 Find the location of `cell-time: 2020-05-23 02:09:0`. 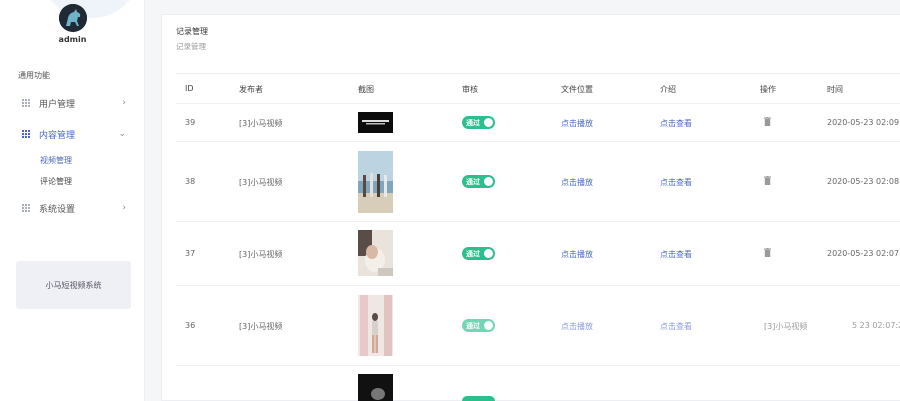

cell-time: 2020-05-23 02:09:0 is located at coordinates (863, 122).